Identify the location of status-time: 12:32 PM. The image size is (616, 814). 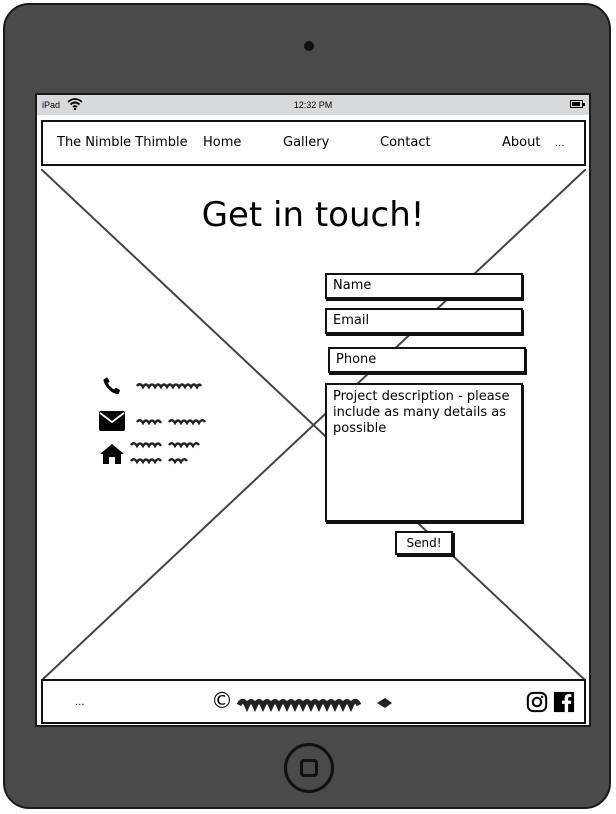
(313, 105).